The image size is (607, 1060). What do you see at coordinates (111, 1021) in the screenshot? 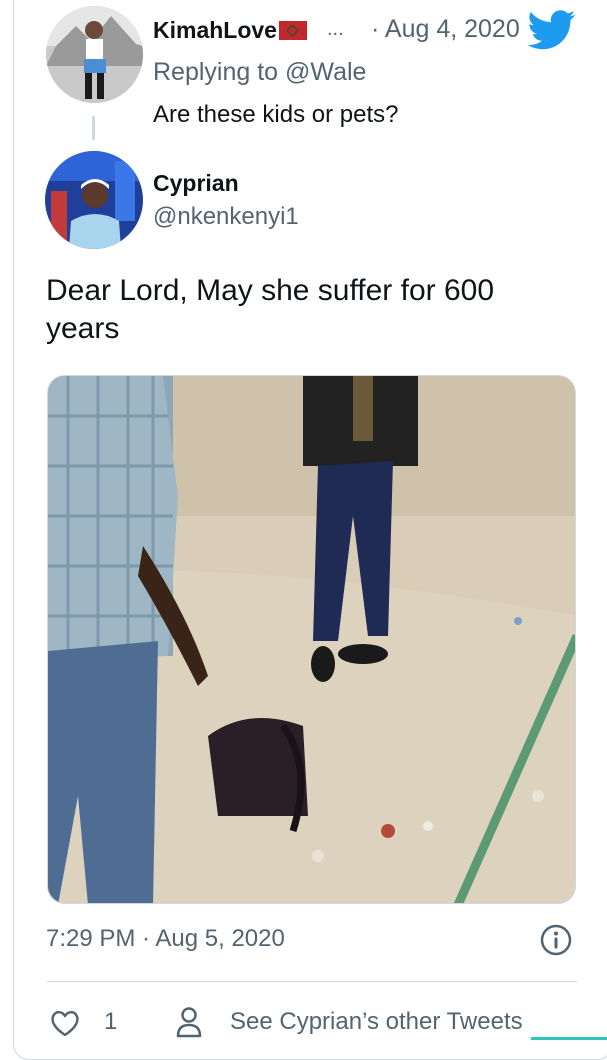
I see `like-count: 1` at bounding box center [111, 1021].